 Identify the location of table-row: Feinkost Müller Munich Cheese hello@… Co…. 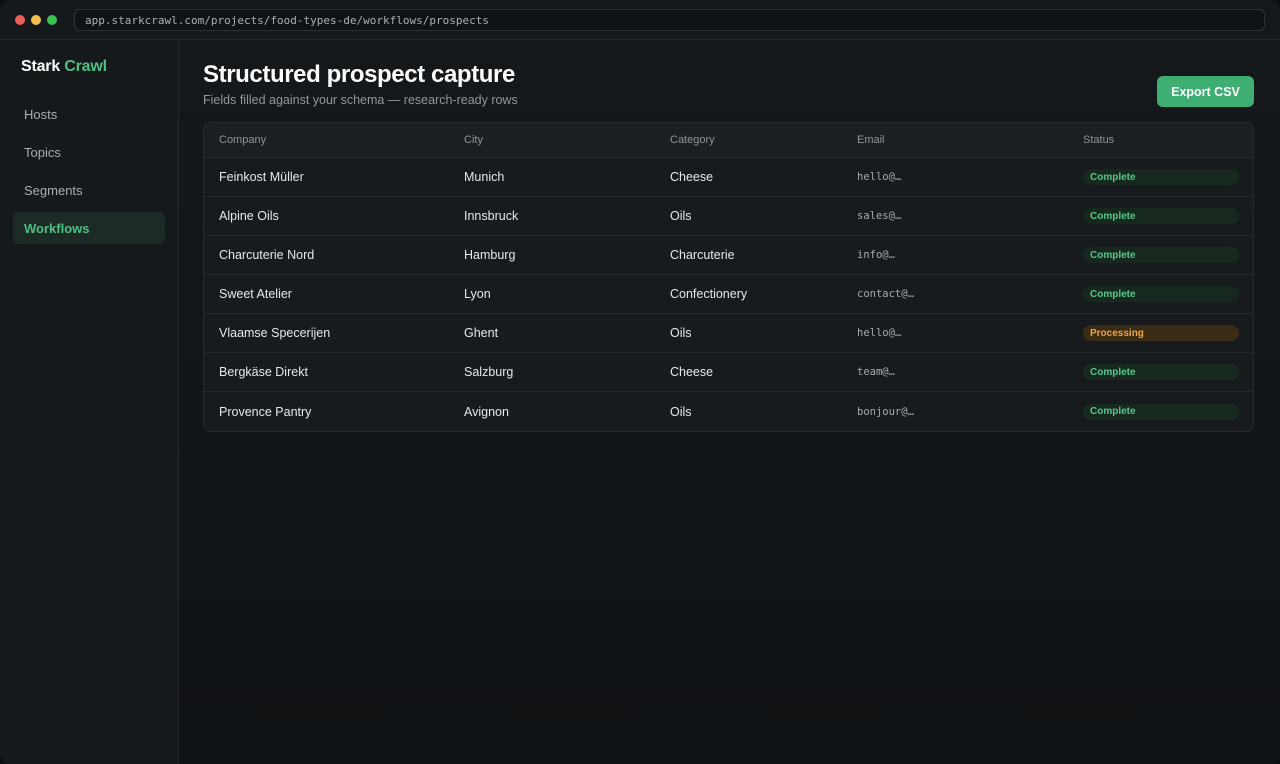
(728, 177).